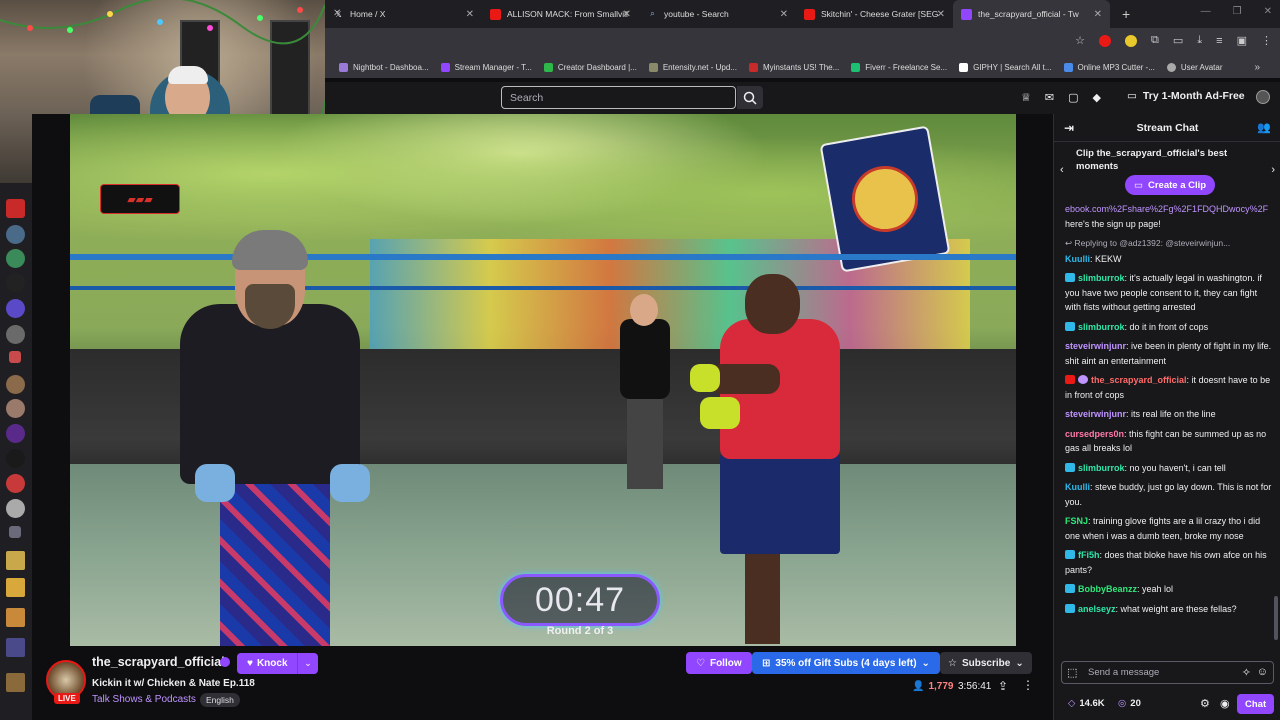 The width and height of the screenshot is (1280, 720). I want to click on extensions-puzzle-icon: ⧉, so click(1155, 40).